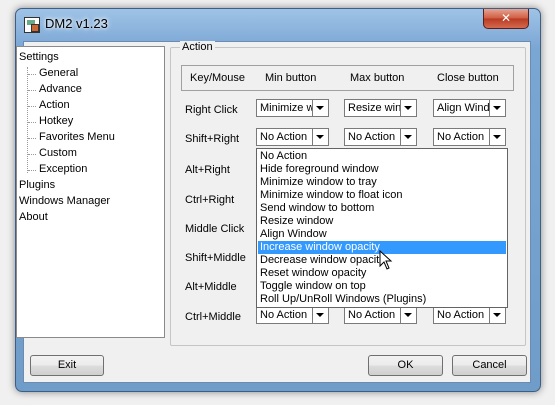  I want to click on row-label-shift-middle: Shift+Middle, so click(215, 258).